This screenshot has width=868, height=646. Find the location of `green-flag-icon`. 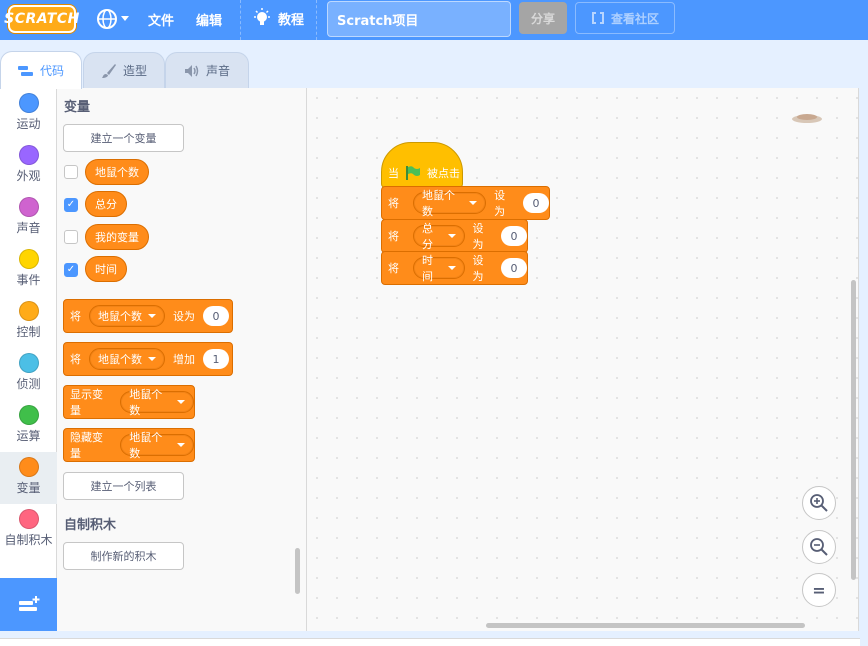

green-flag-icon is located at coordinates (413, 173).